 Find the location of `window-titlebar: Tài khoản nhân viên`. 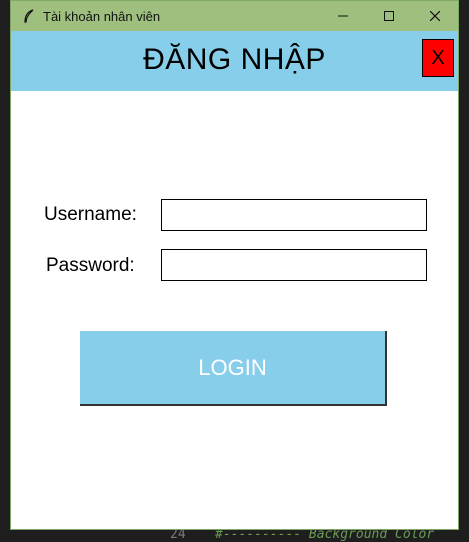

window-titlebar: Tài khoản nhân viên is located at coordinates (234, 16).